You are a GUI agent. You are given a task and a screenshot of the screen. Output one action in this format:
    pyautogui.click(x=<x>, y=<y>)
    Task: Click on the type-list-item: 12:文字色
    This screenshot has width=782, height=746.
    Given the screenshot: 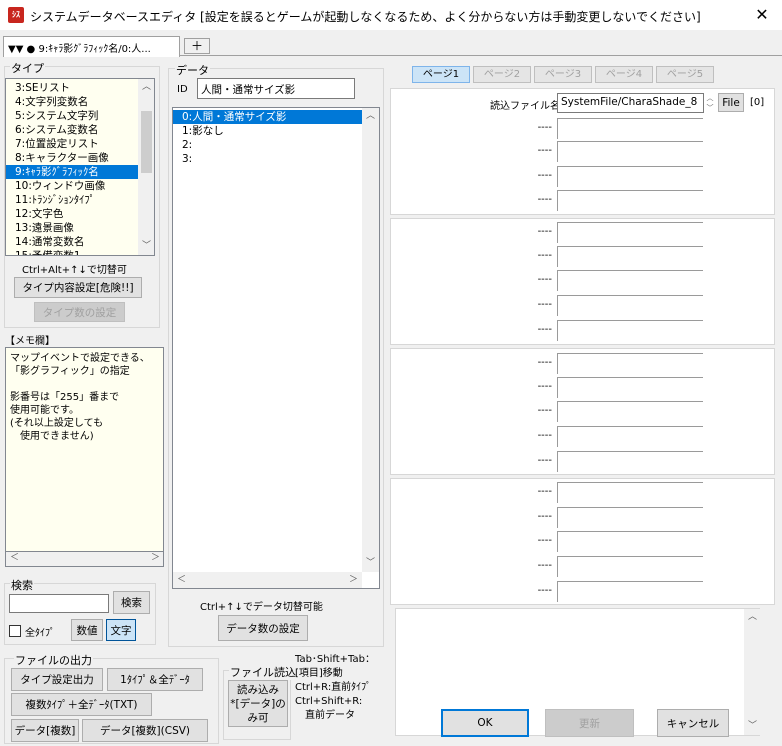 What is the action you would take?
    pyautogui.click(x=72, y=214)
    